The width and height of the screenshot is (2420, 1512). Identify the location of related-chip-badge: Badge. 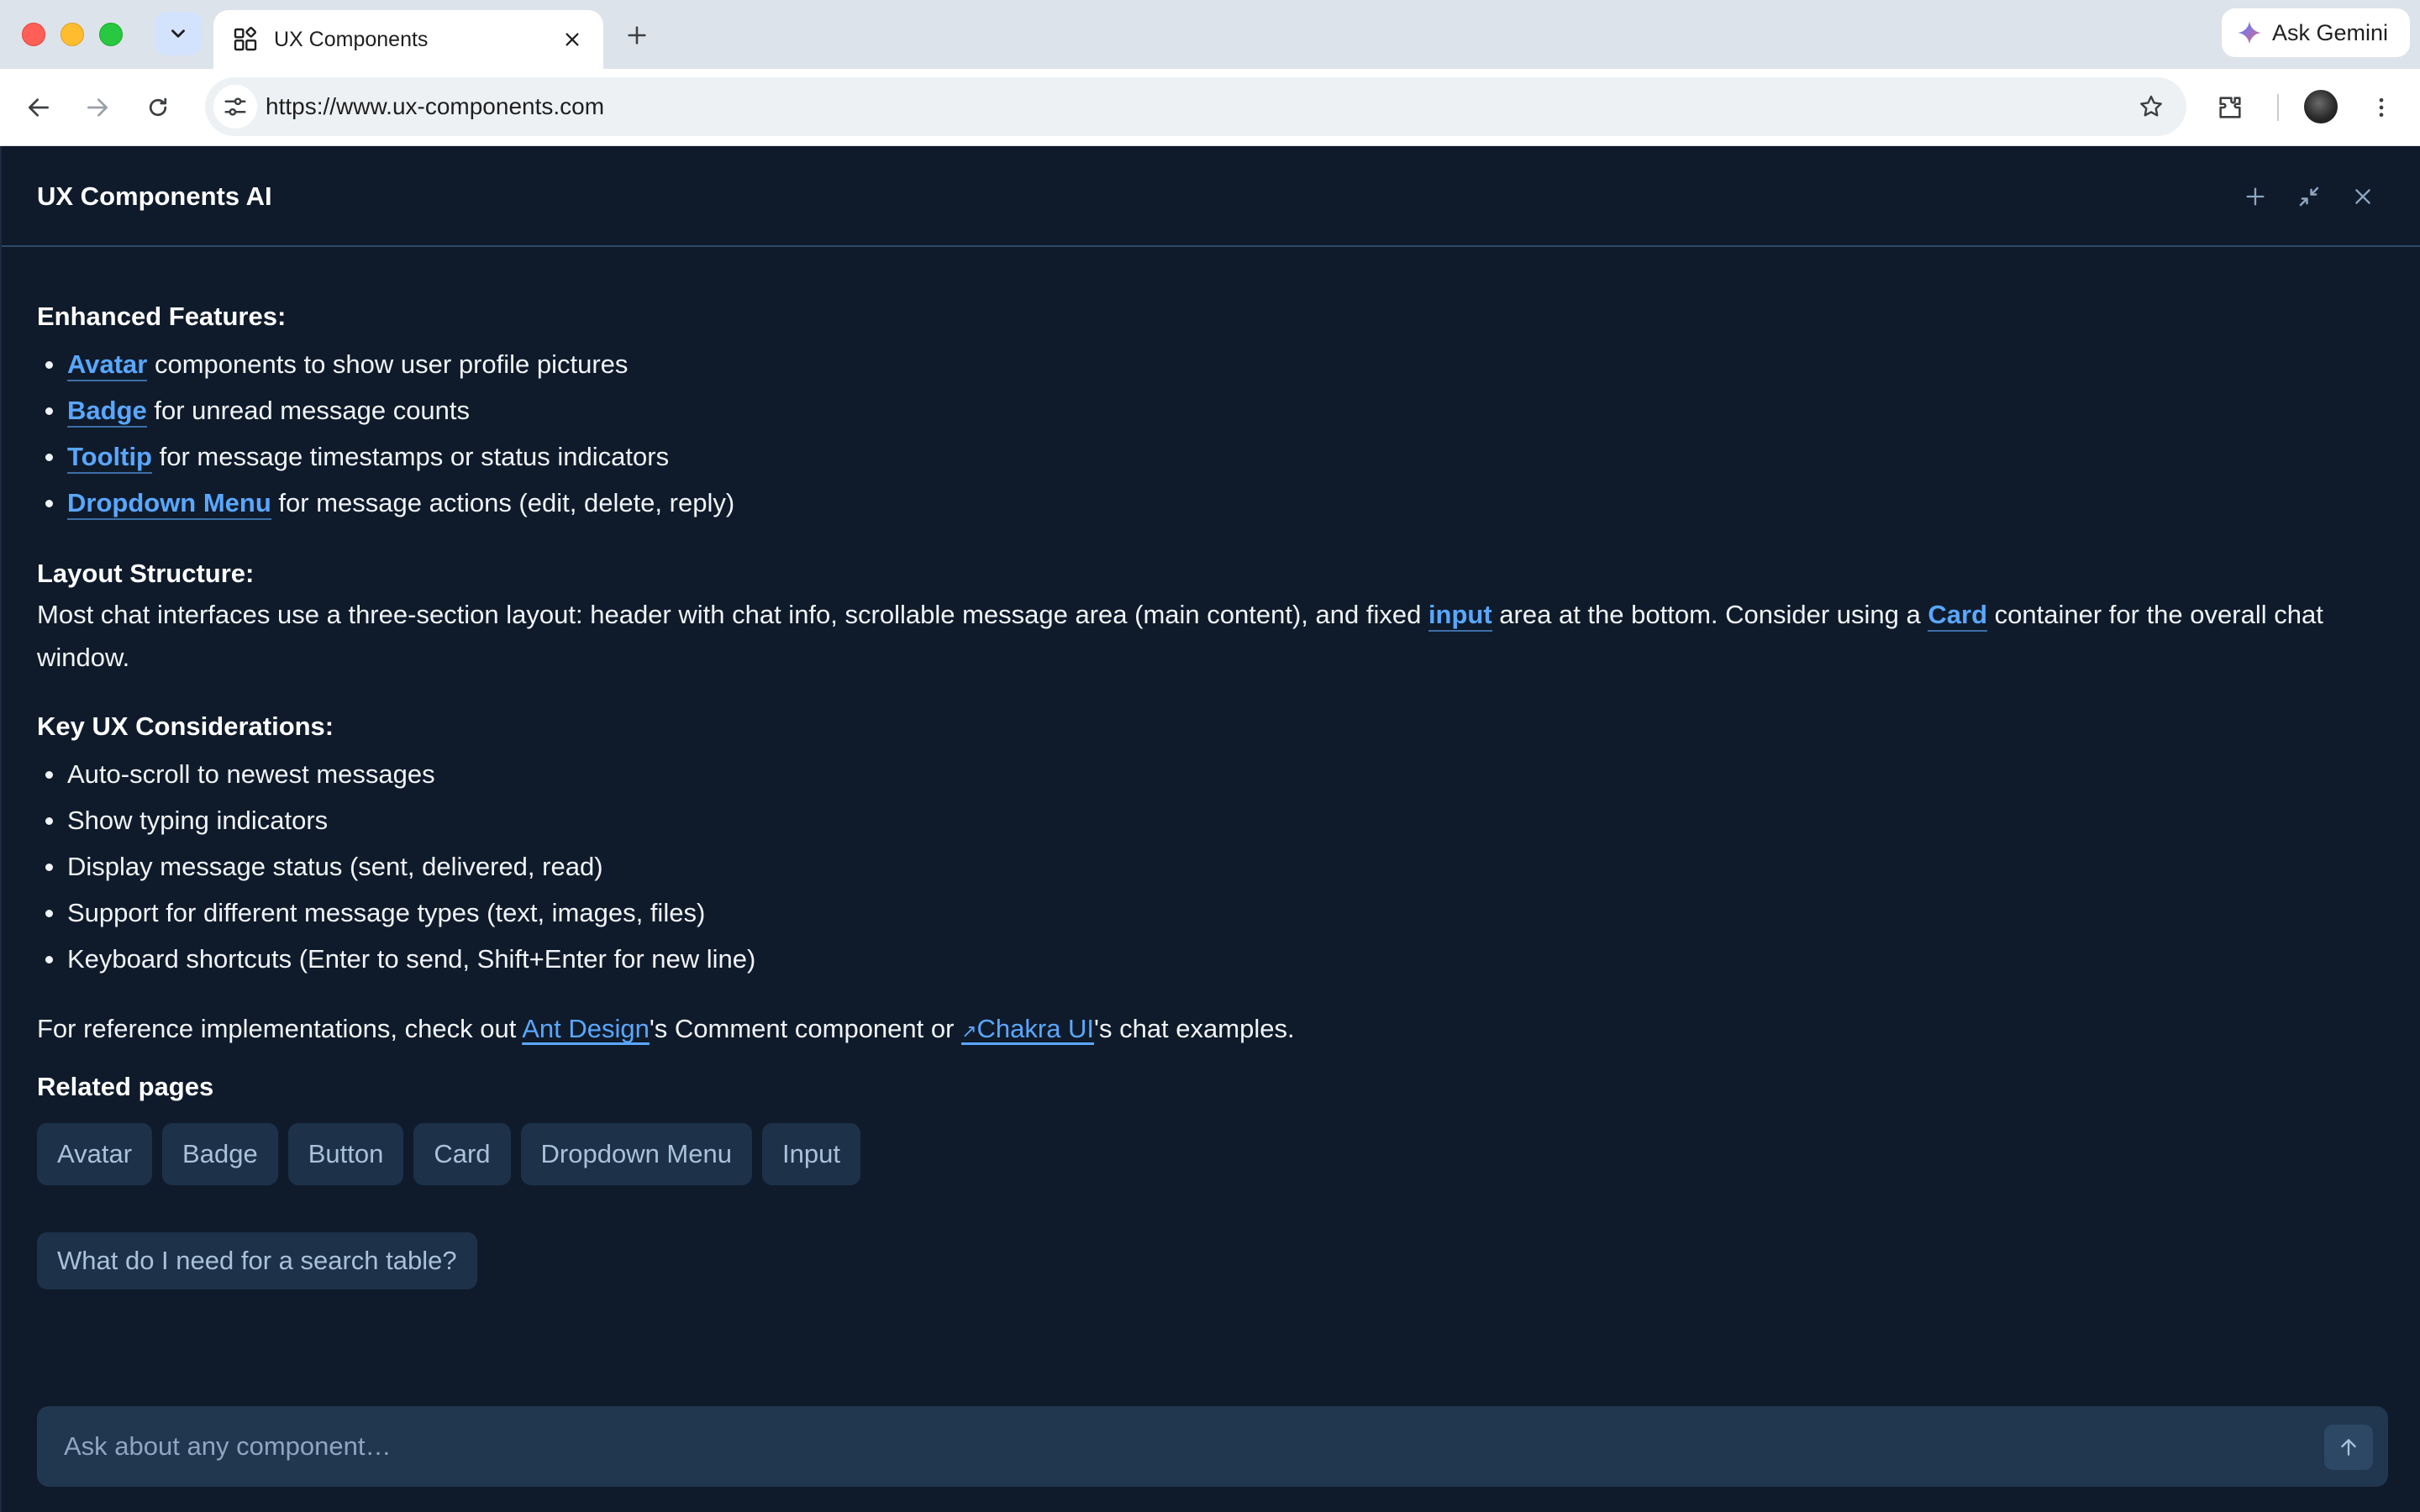
(220, 1154).